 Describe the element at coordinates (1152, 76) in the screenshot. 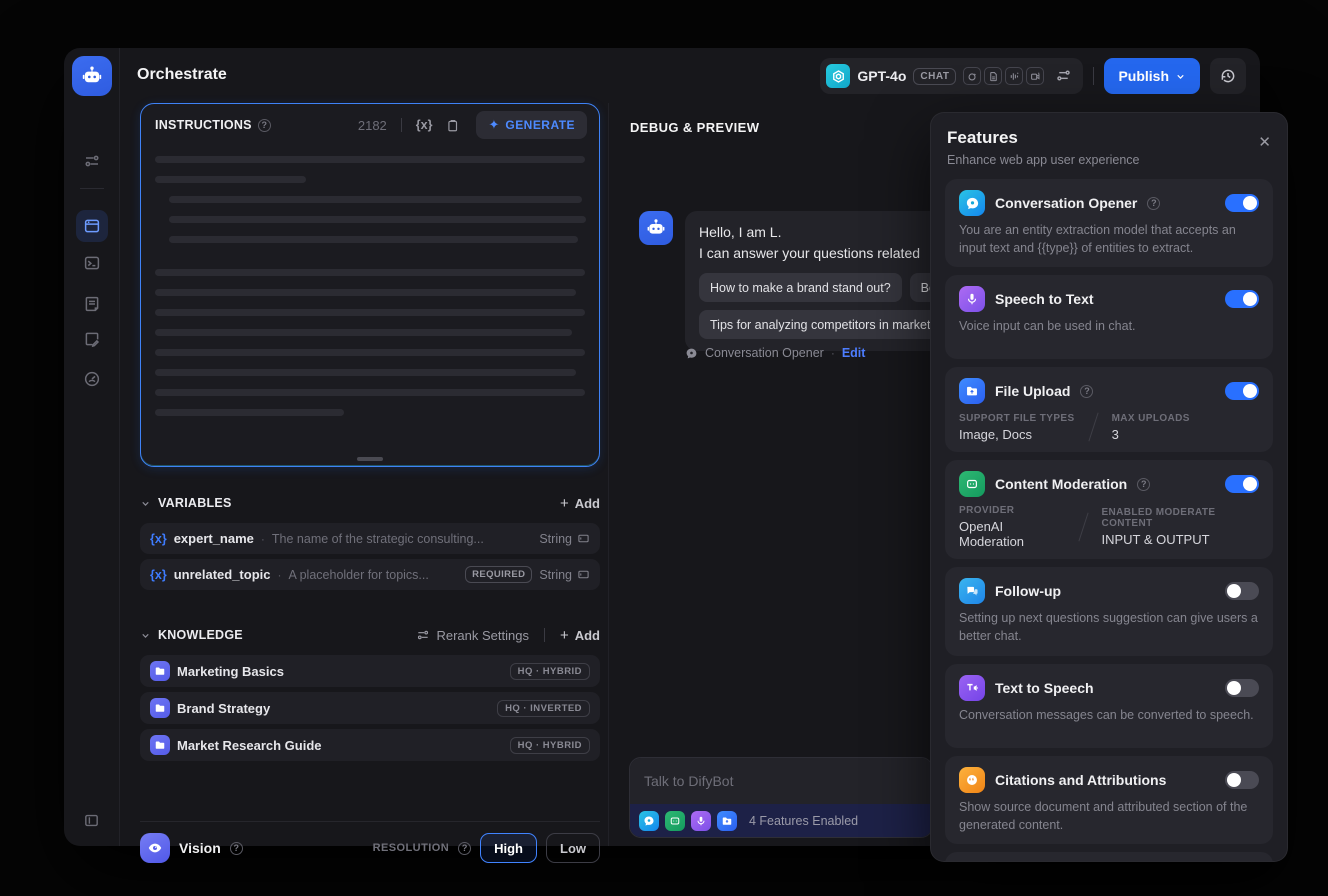

I see `publish-button: Publish` at that location.